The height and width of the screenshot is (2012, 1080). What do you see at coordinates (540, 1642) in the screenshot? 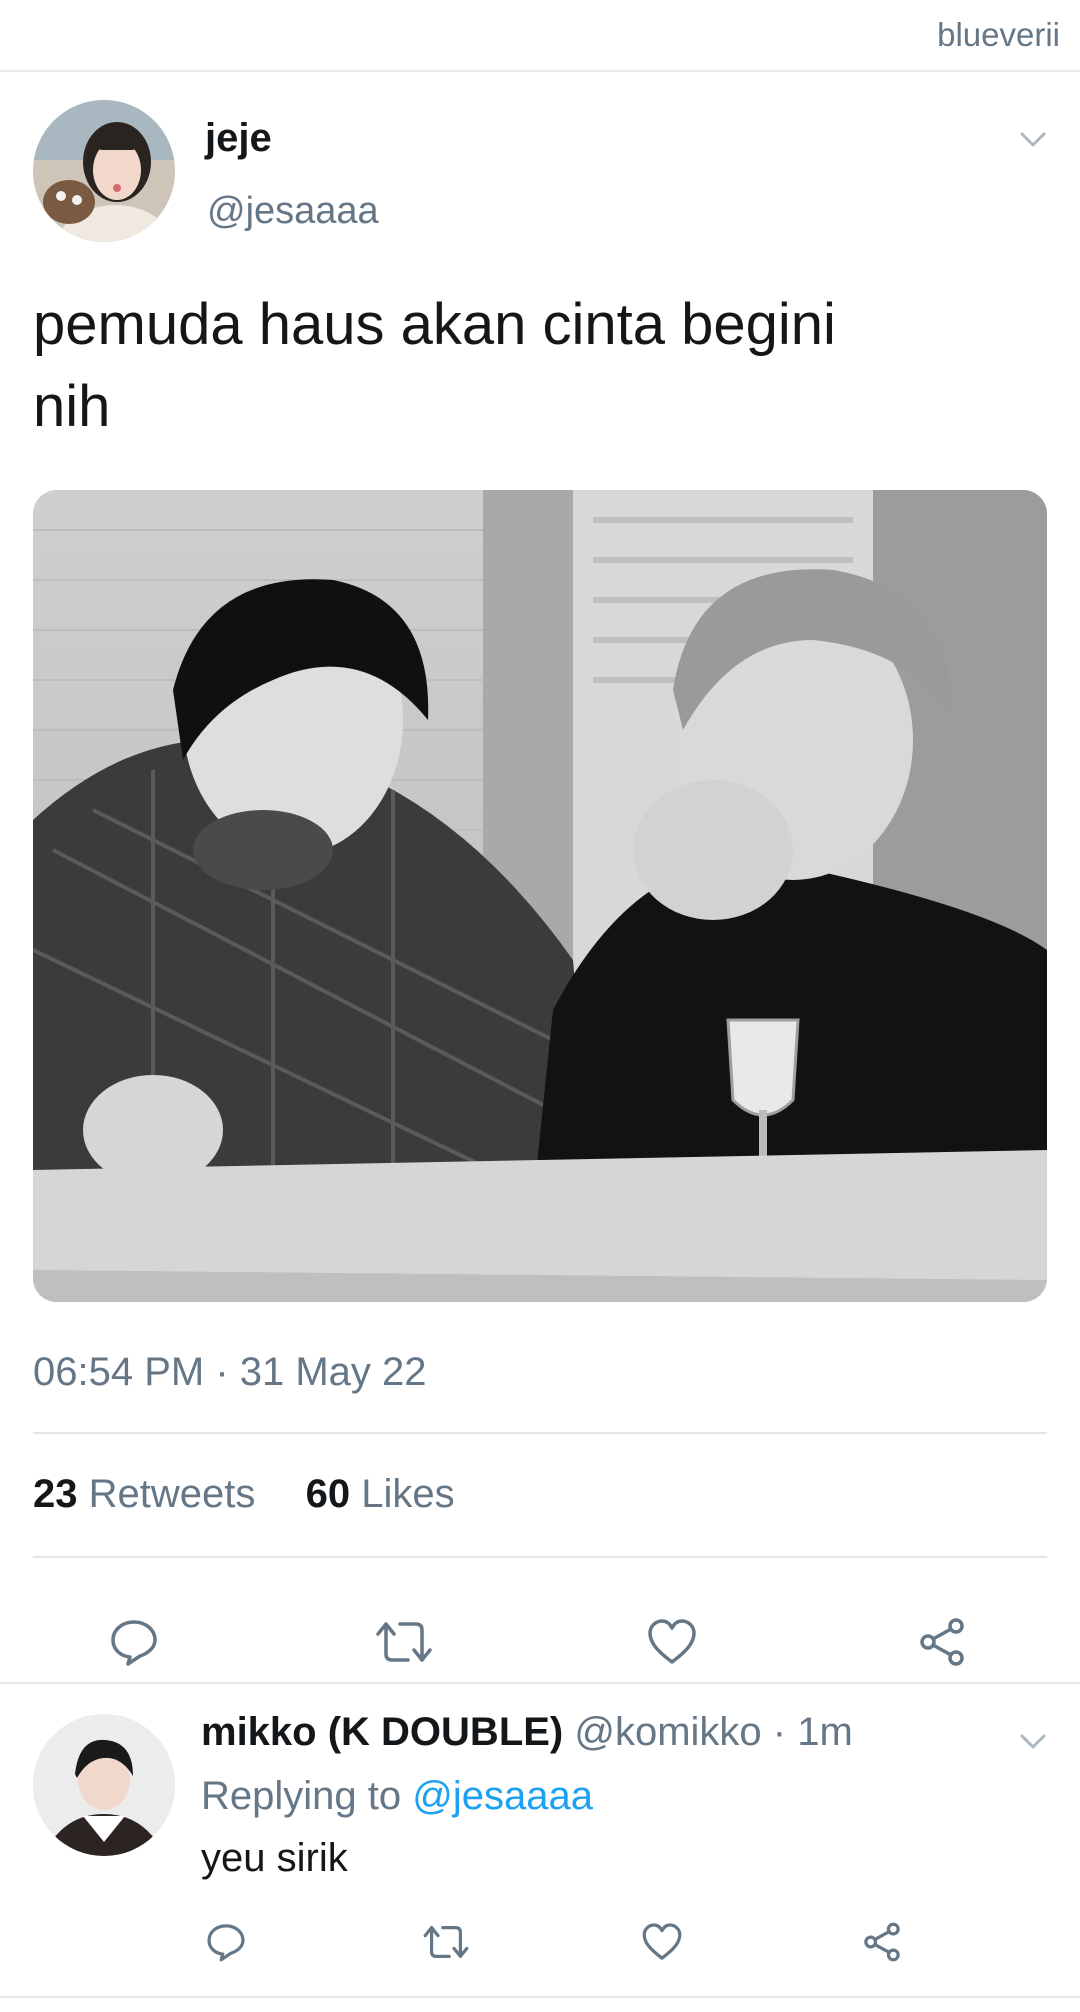
I see `tweet-actions` at bounding box center [540, 1642].